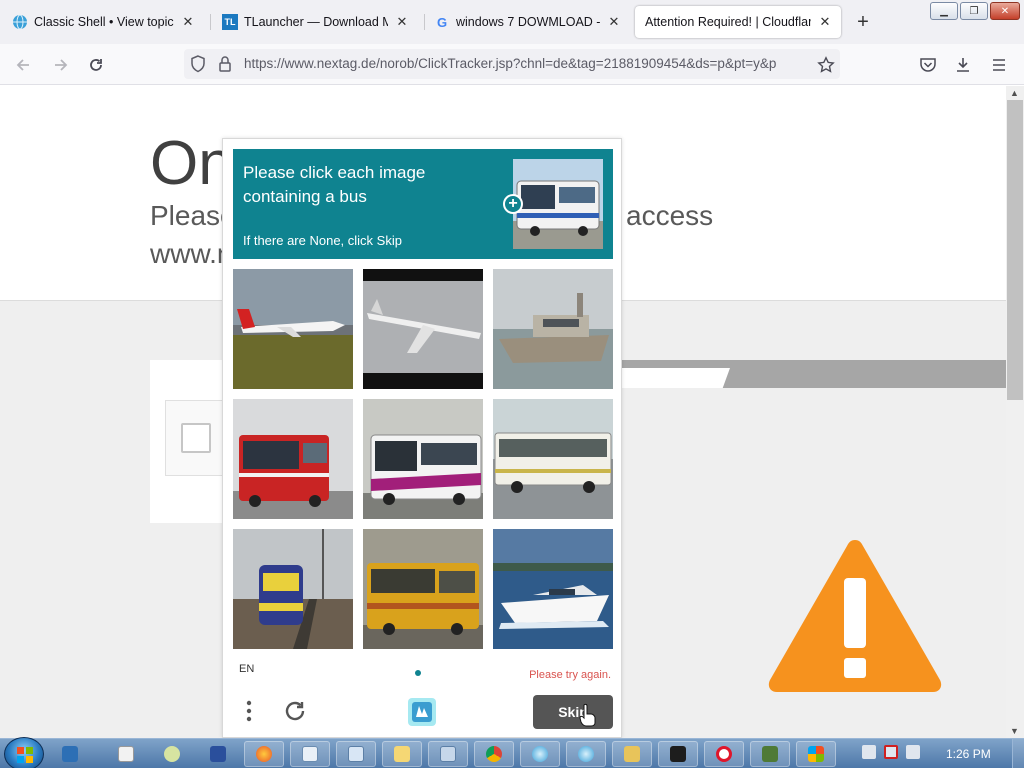  I want to click on airplane-runway-image, so click(293, 329).